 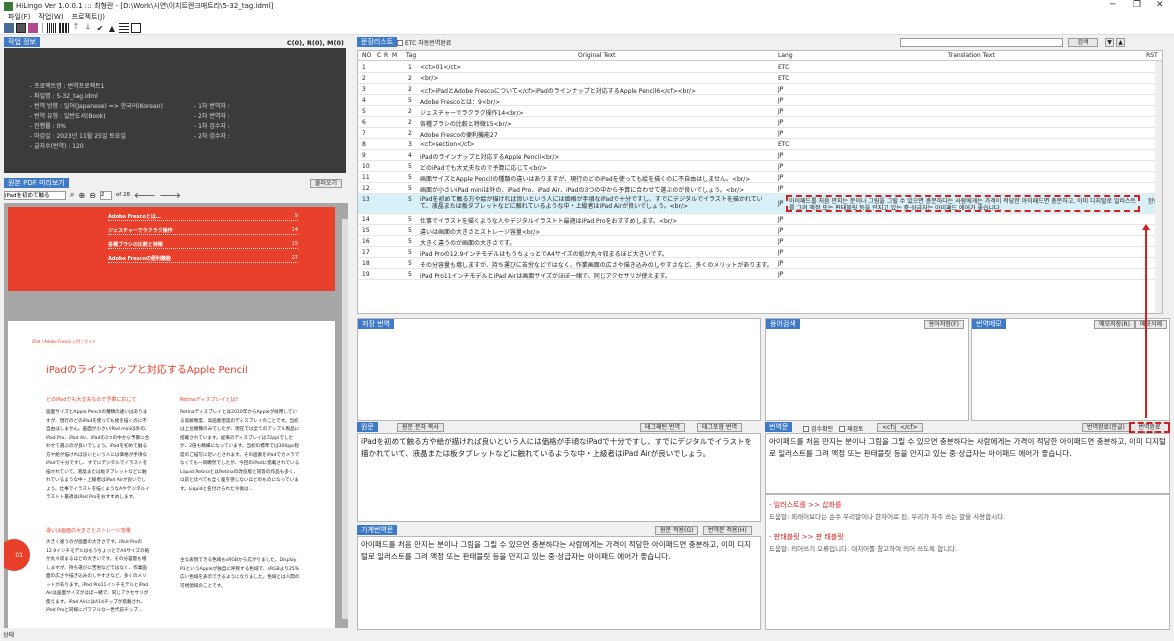 What do you see at coordinates (144, 195) in the screenshot?
I see `prev-page-icon: 🡐` at bounding box center [144, 195].